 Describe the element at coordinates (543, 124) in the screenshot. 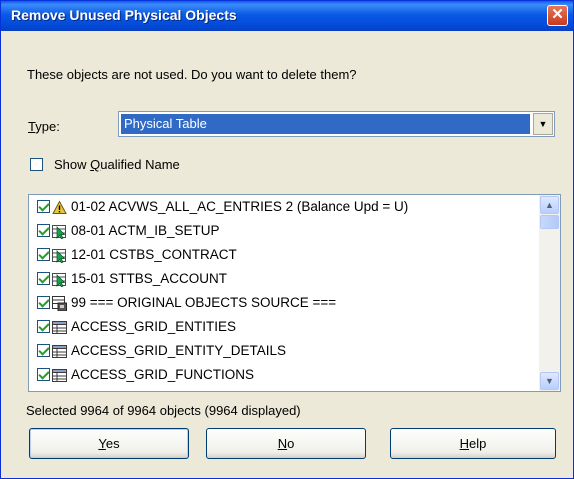

I see `dropdown-arrow-icon: ▼` at that location.